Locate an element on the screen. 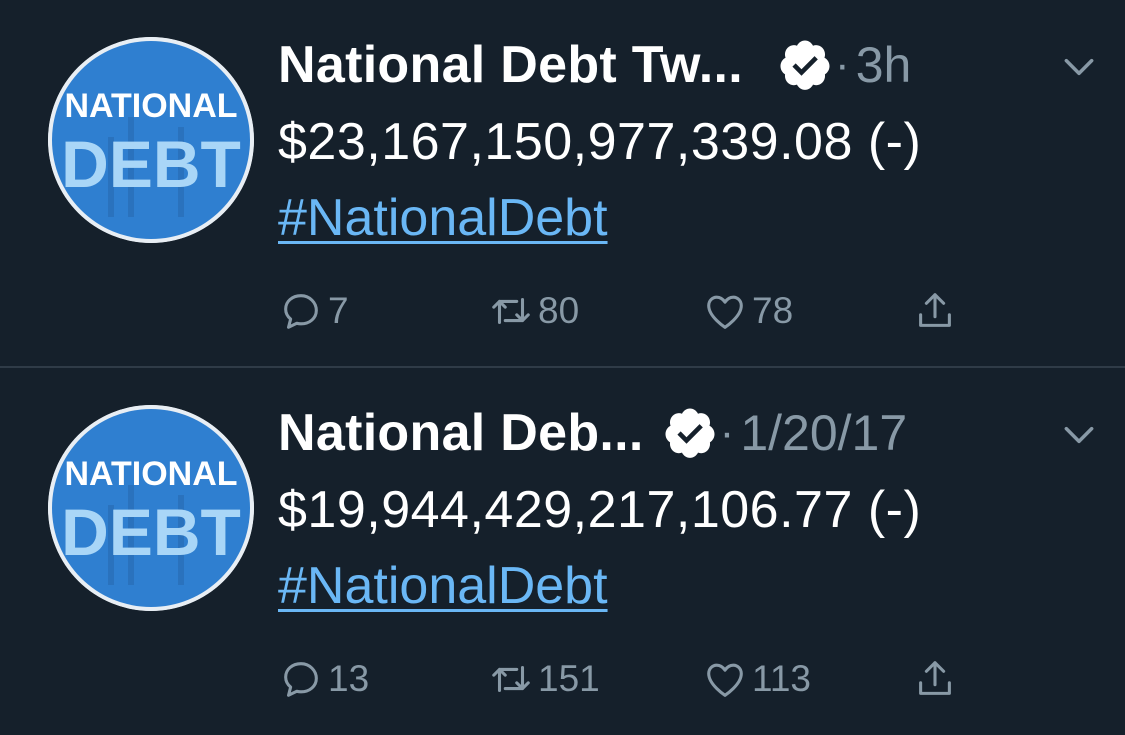 Image resolution: width=1125 pixels, height=735 pixels. tweet-actions: 7 80 78 is located at coordinates (628, 311).